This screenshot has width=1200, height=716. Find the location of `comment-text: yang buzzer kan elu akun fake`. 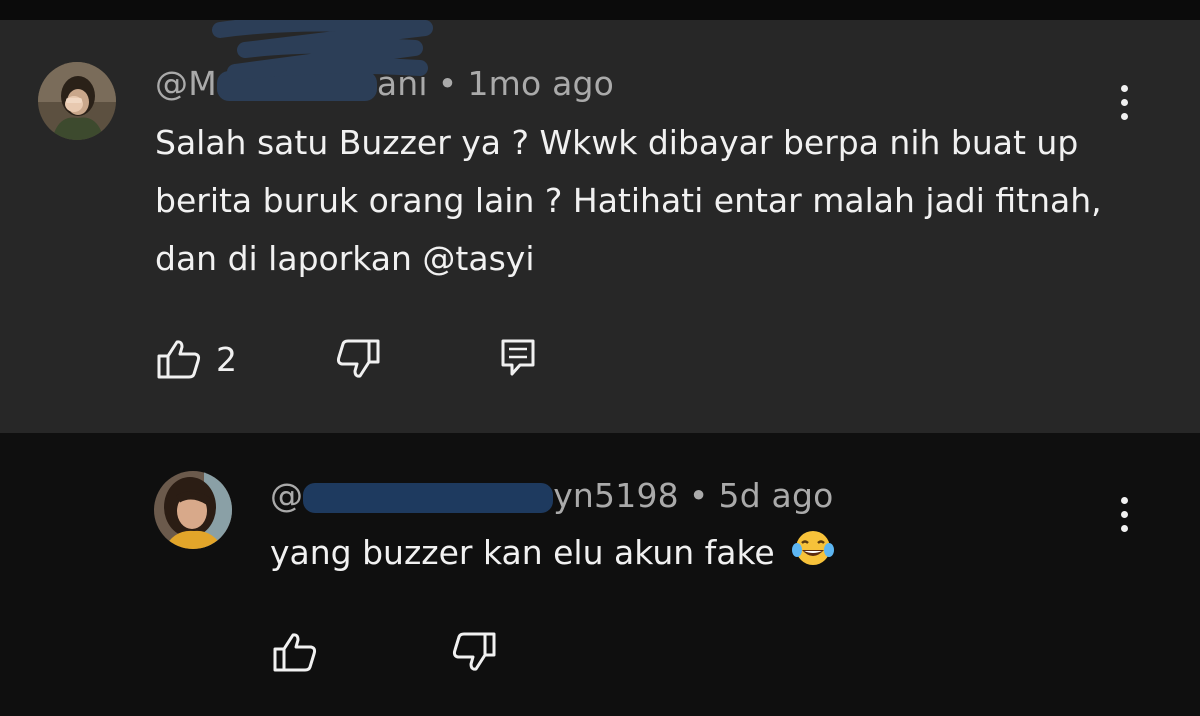

comment-text: yang buzzer kan elu akun fake is located at coordinates (522, 552).